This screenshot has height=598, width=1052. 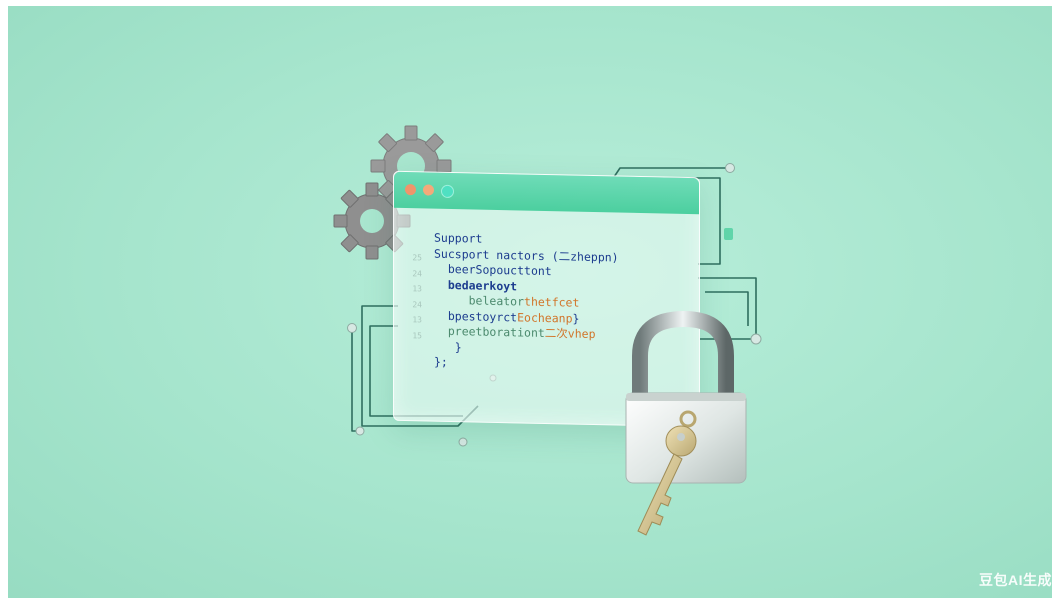 I want to click on code-token: beerSopoucttont, so click(x=499, y=270).